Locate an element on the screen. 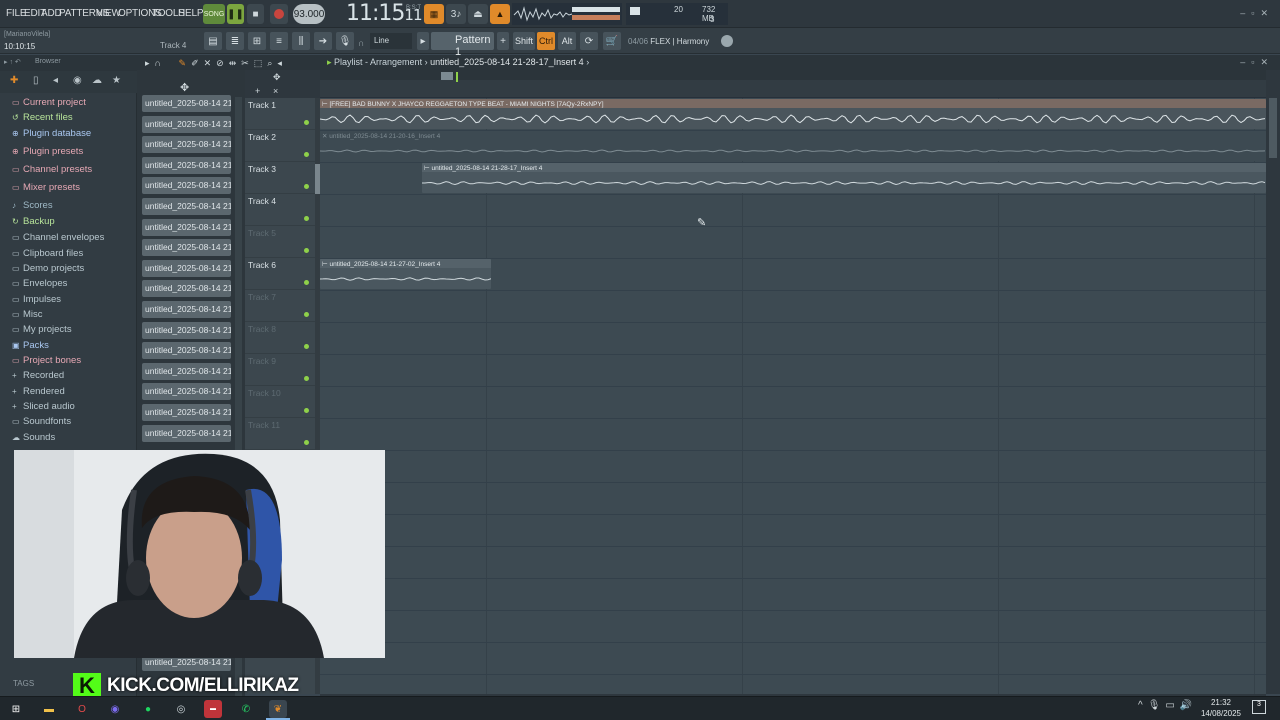 Image resolution: width=1280 pixels, height=720 pixels. slip-tool-icon: ⇹ is located at coordinates (233, 63).